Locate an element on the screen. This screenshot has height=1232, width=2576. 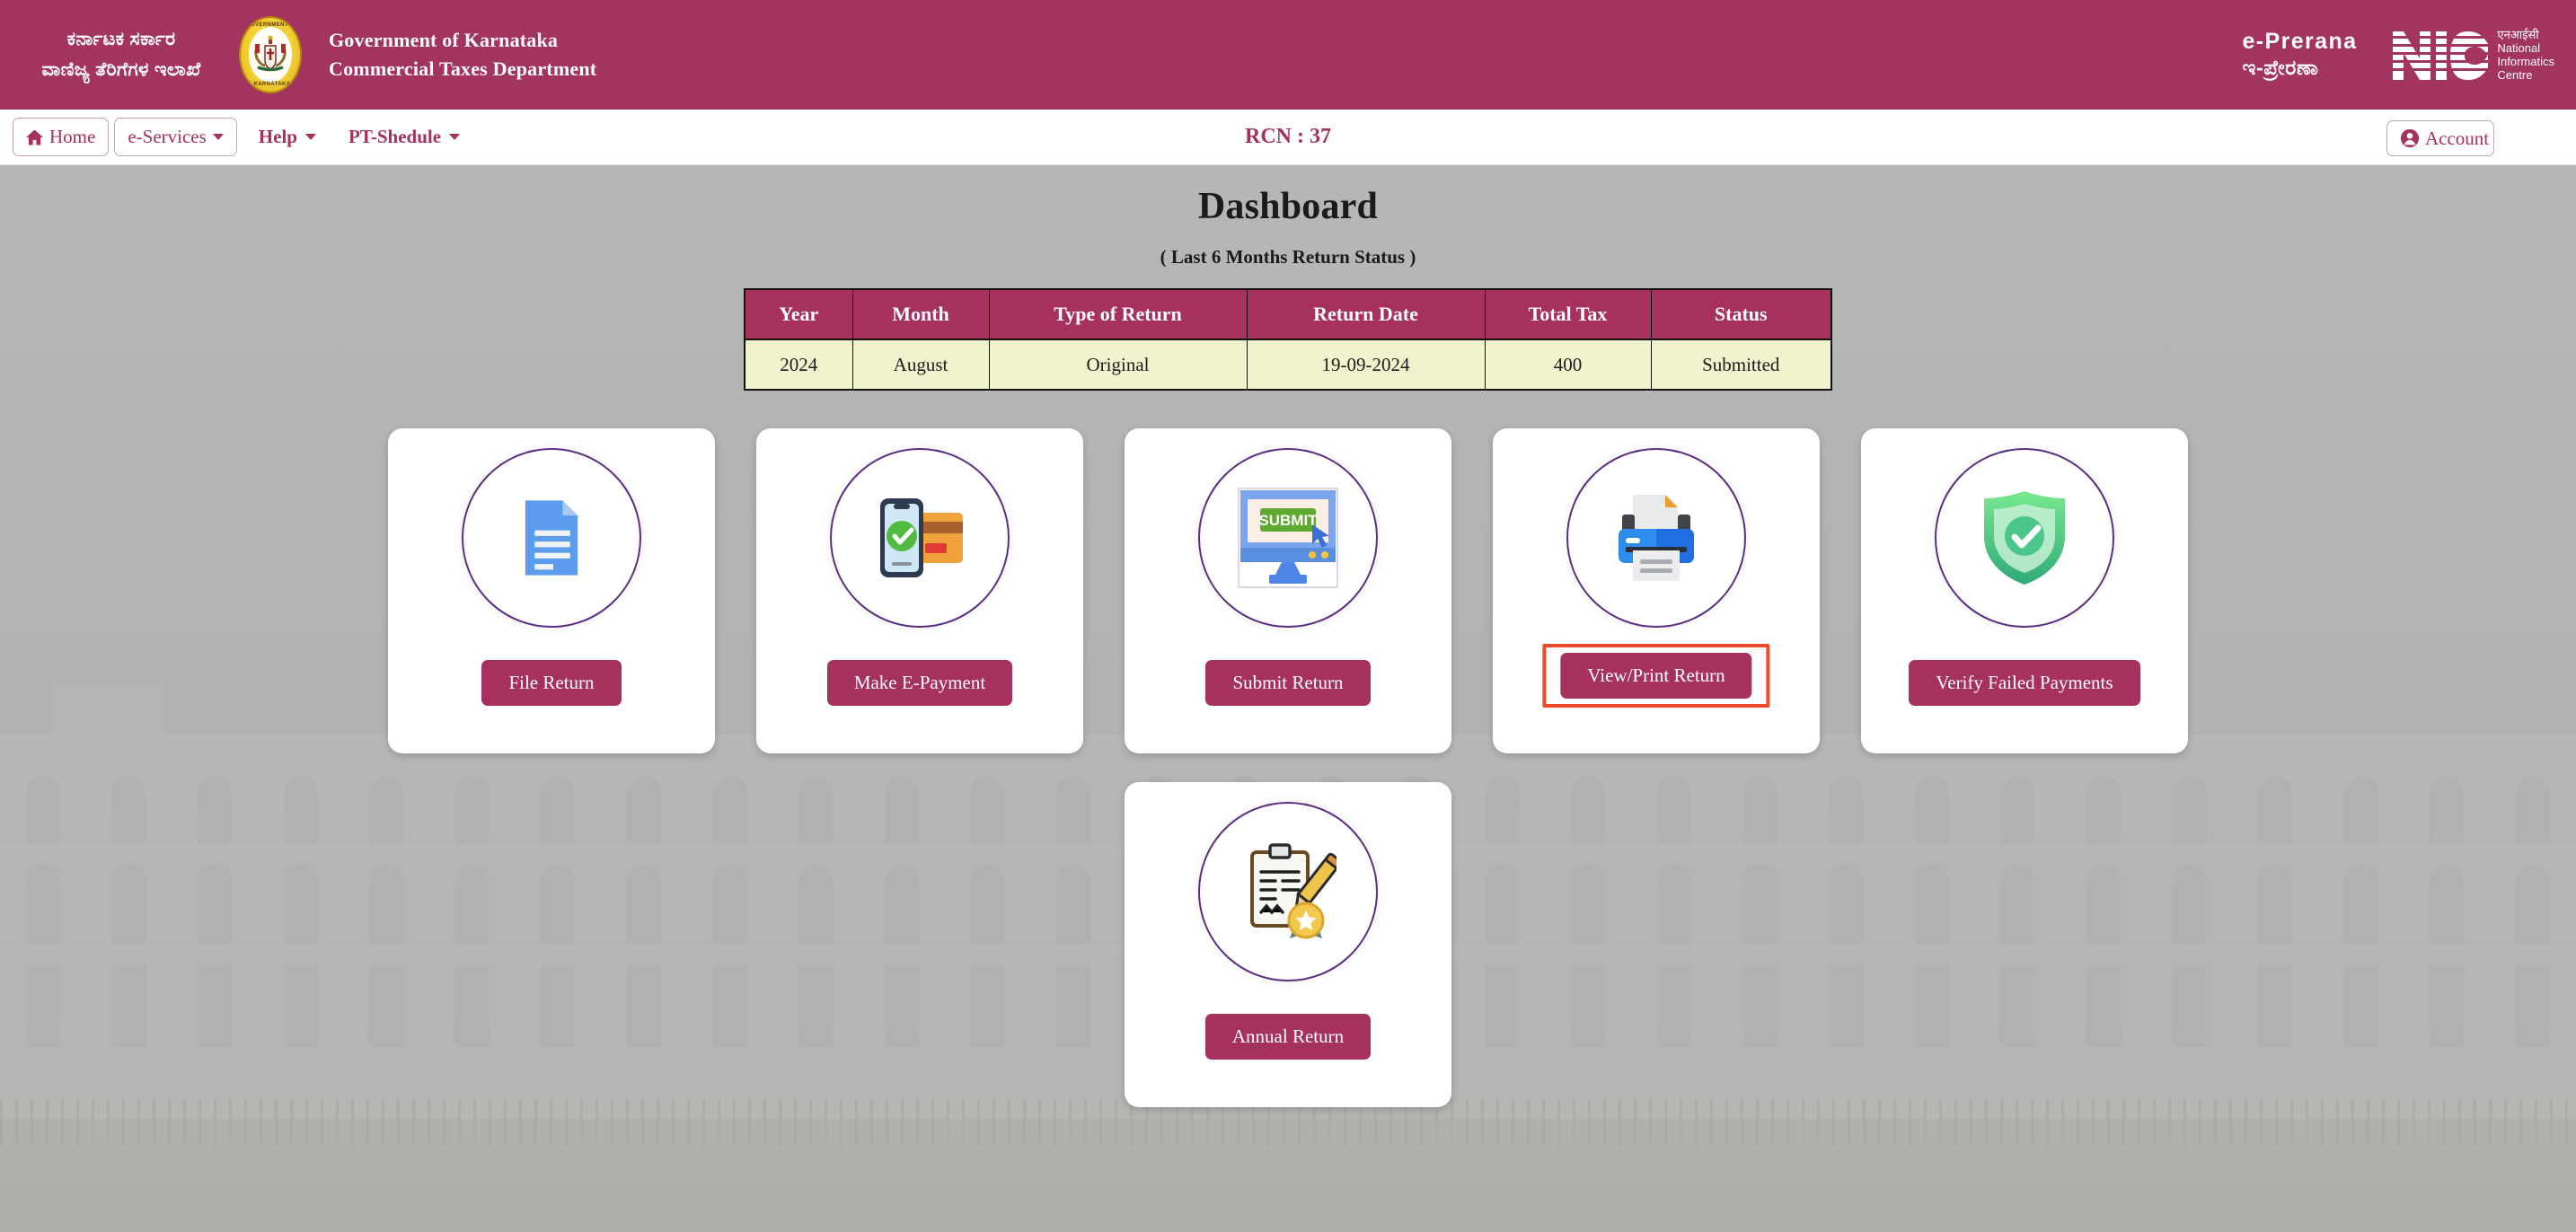
table-header-year: Year is located at coordinates (799, 314).